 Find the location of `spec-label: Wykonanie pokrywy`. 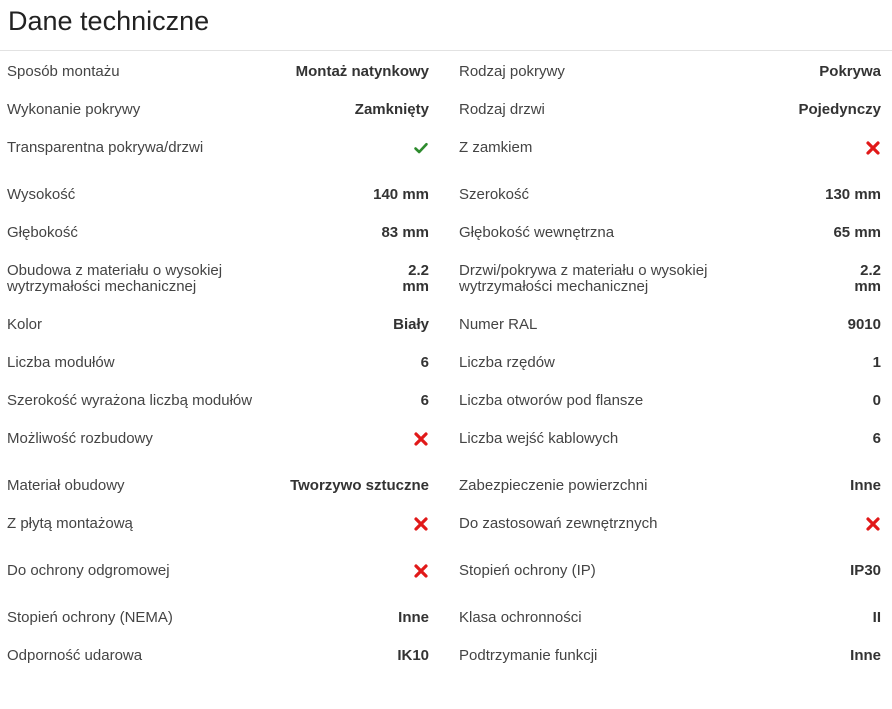

spec-label: Wykonanie pokrywy is located at coordinates (74, 109).